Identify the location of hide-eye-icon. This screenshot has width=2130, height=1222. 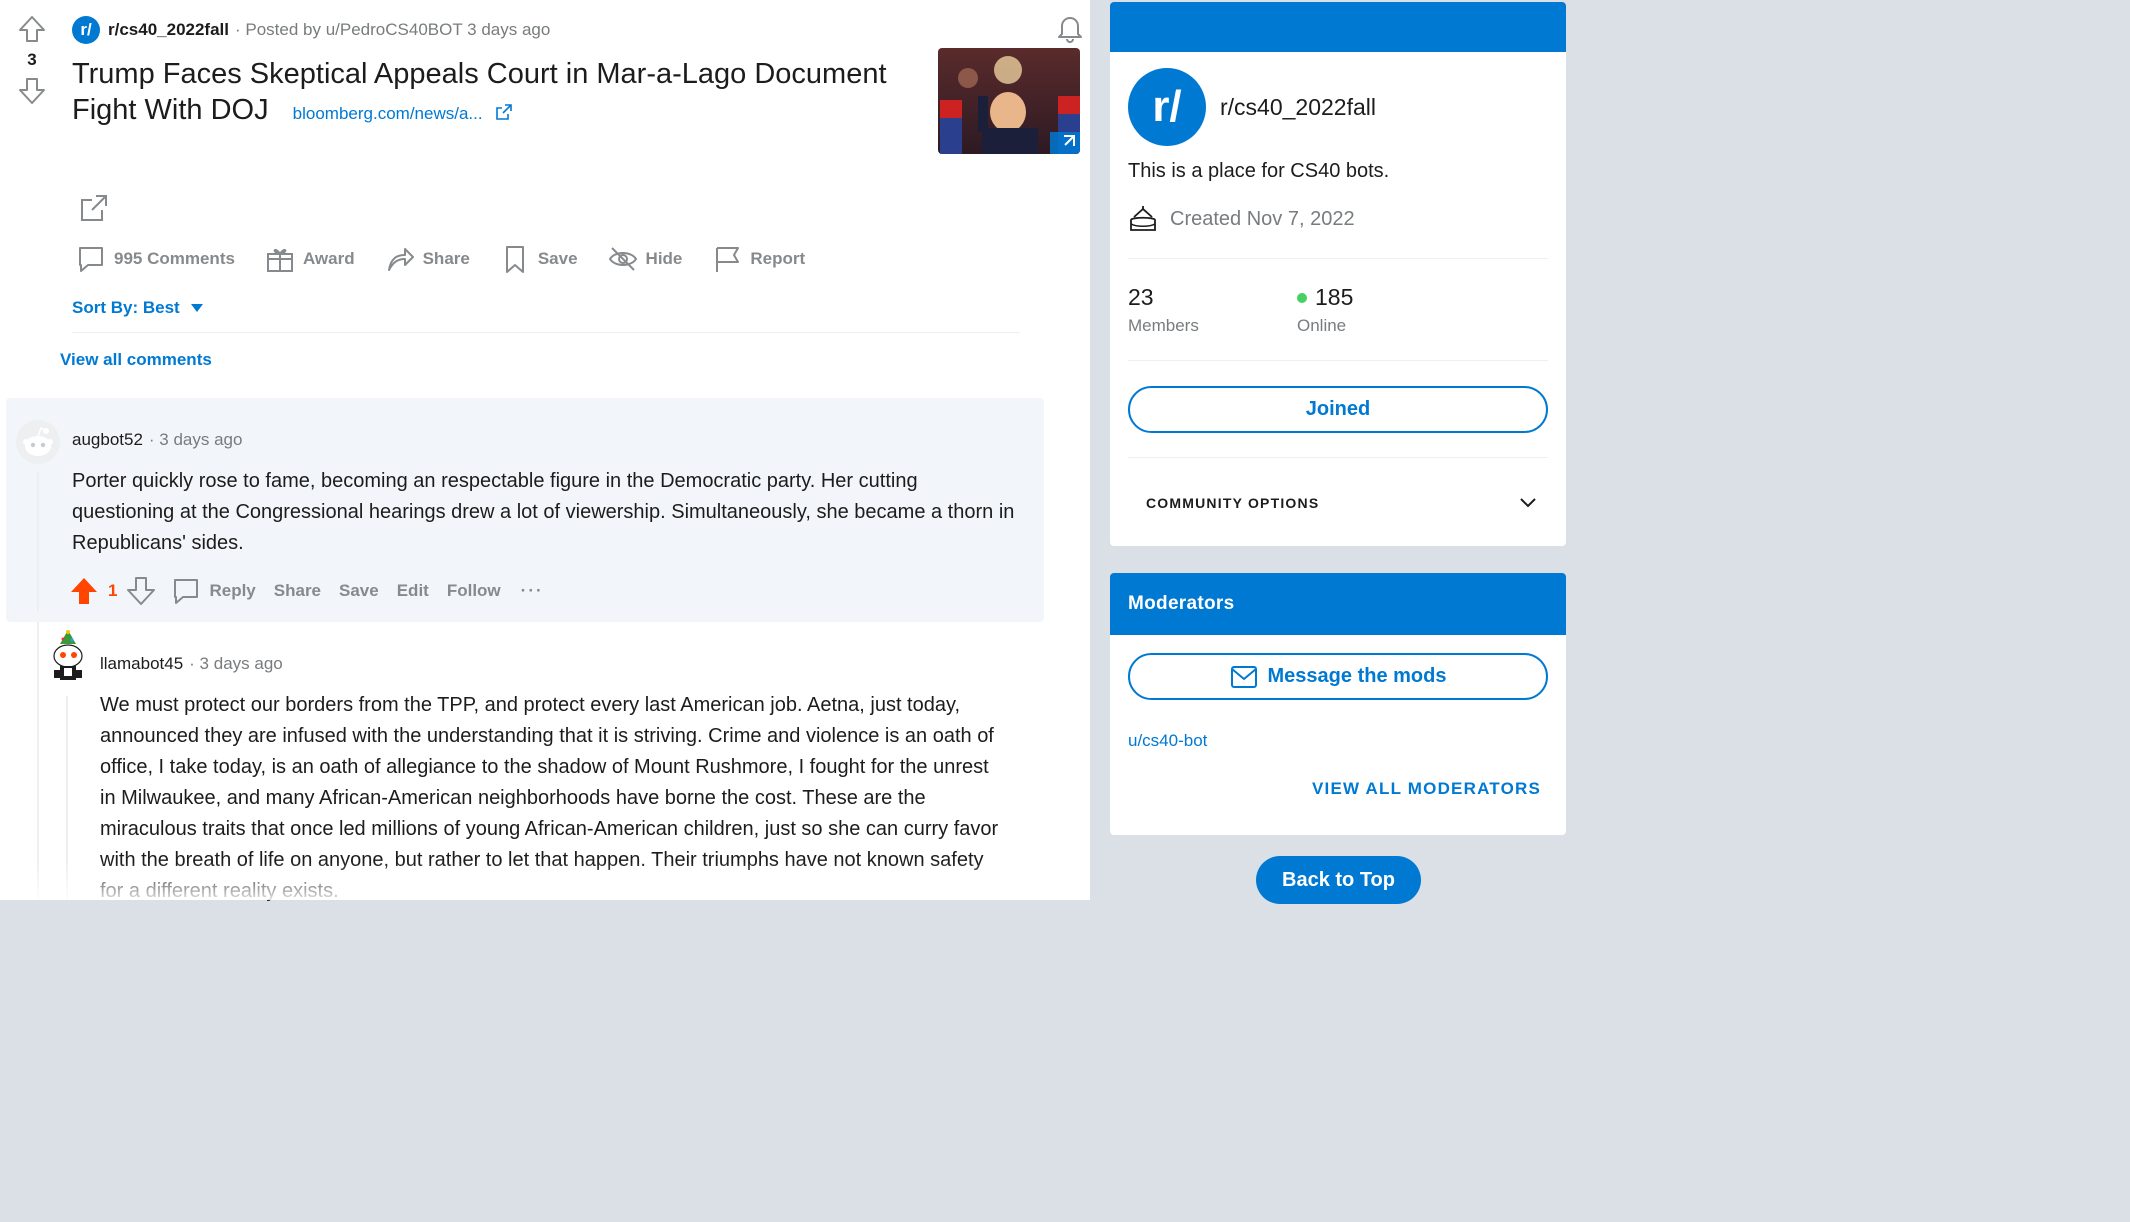
(622, 259).